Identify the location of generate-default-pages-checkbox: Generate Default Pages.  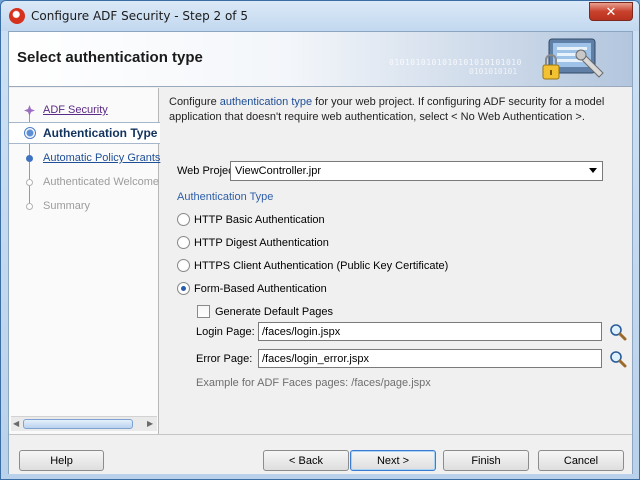
(265, 311).